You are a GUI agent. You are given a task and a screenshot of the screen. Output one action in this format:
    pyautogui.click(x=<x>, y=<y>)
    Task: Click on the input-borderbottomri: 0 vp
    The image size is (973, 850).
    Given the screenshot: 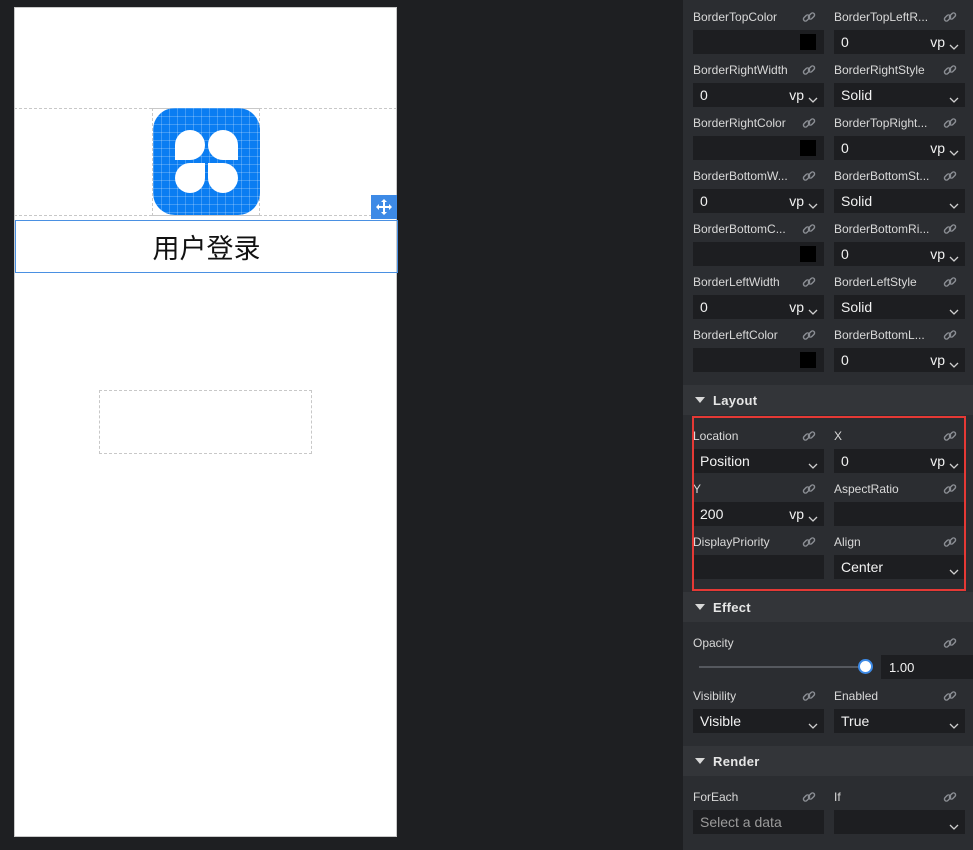 What is the action you would take?
    pyautogui.click(x=899, y=254)
    